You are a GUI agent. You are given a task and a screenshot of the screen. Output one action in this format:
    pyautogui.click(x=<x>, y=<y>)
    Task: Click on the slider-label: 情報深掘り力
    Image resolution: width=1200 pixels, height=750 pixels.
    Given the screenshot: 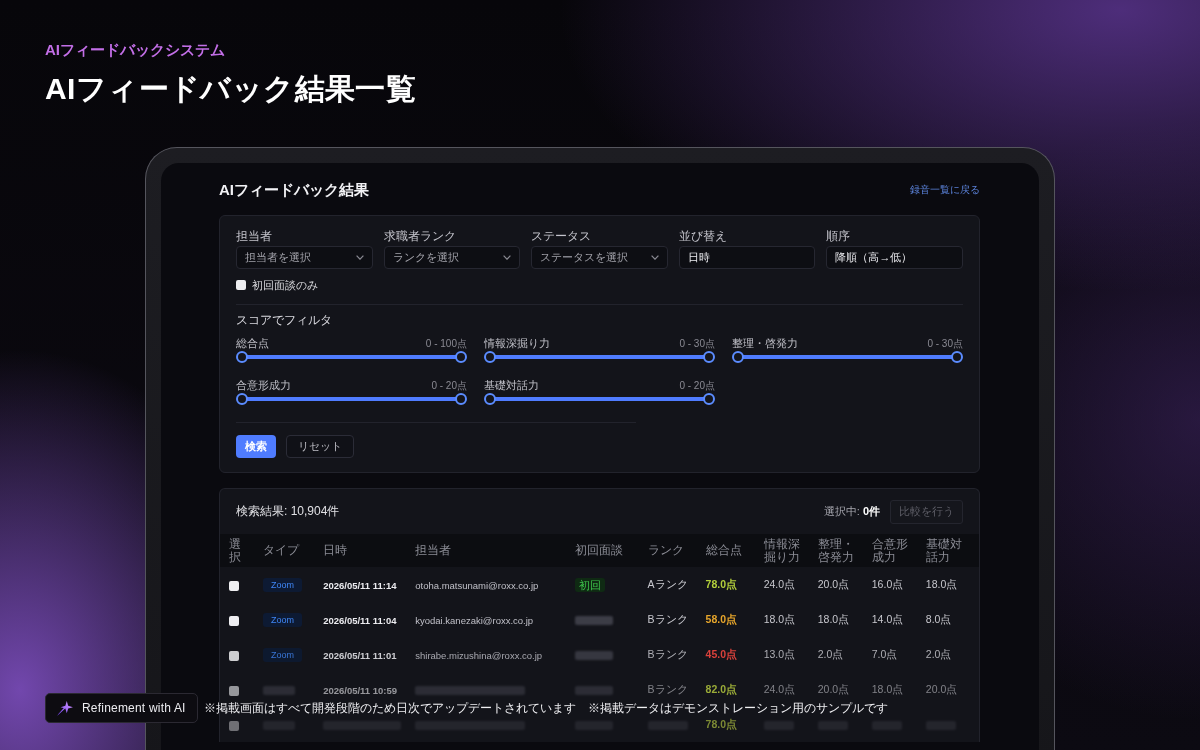 What is the action you would take?
    pyautogui.click(x=517, y=343)
    